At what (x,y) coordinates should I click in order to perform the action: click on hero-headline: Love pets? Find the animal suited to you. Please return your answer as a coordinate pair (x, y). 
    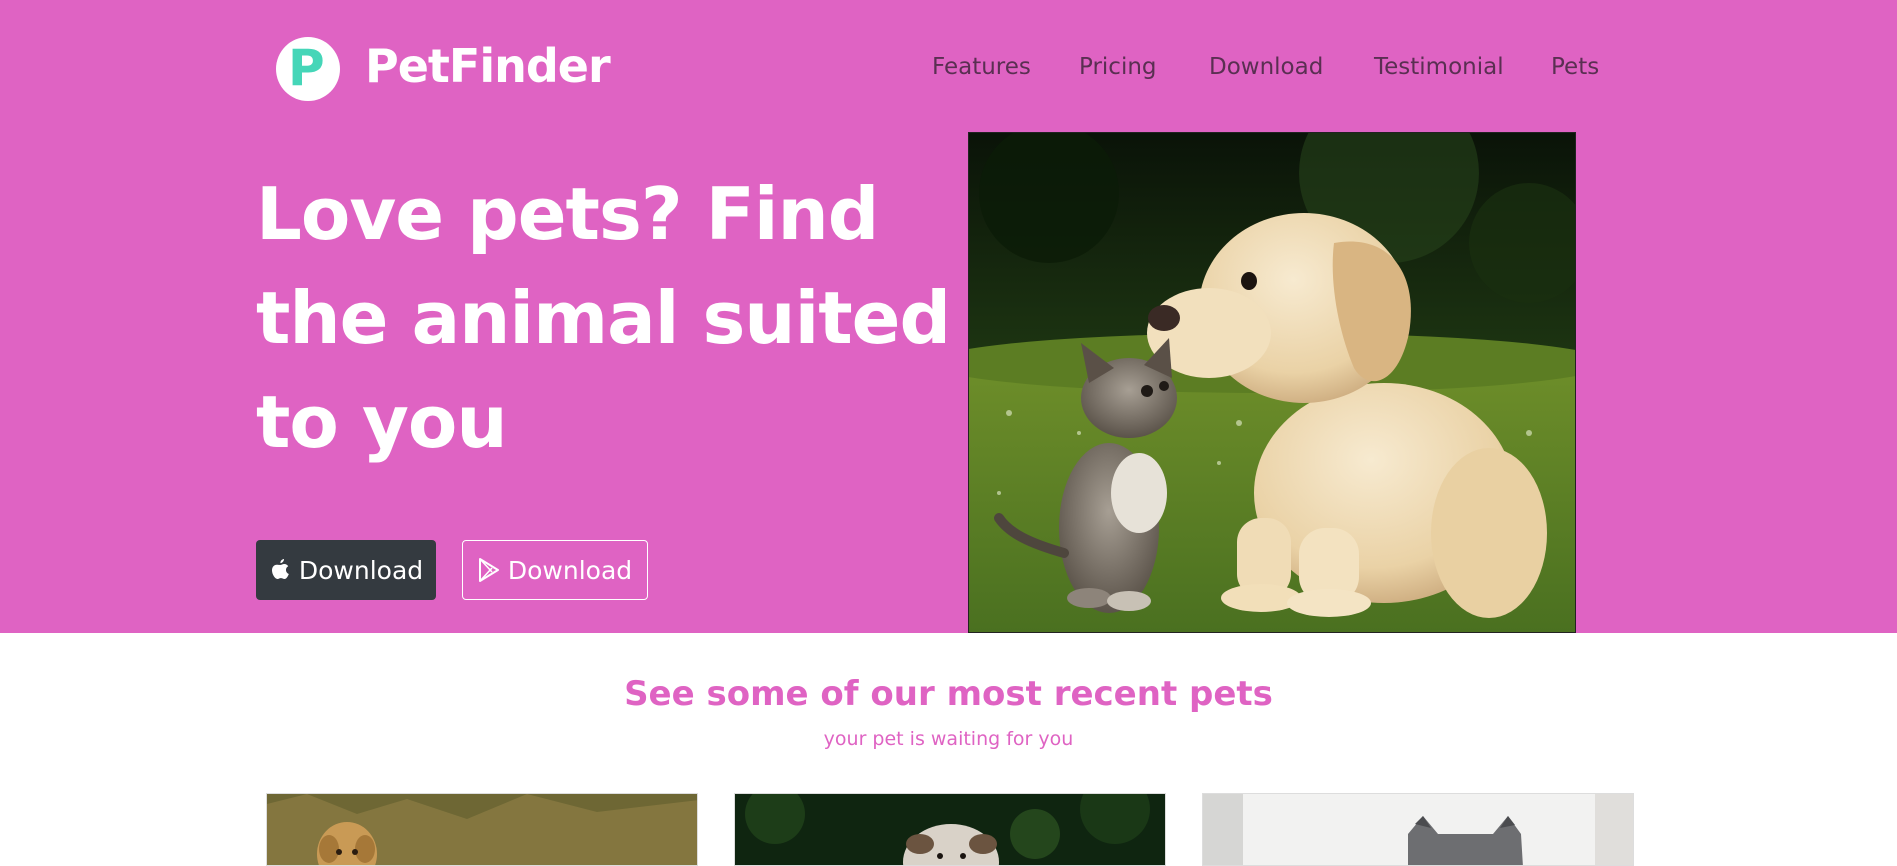
    Looking at the image, I should click on (603, 318).